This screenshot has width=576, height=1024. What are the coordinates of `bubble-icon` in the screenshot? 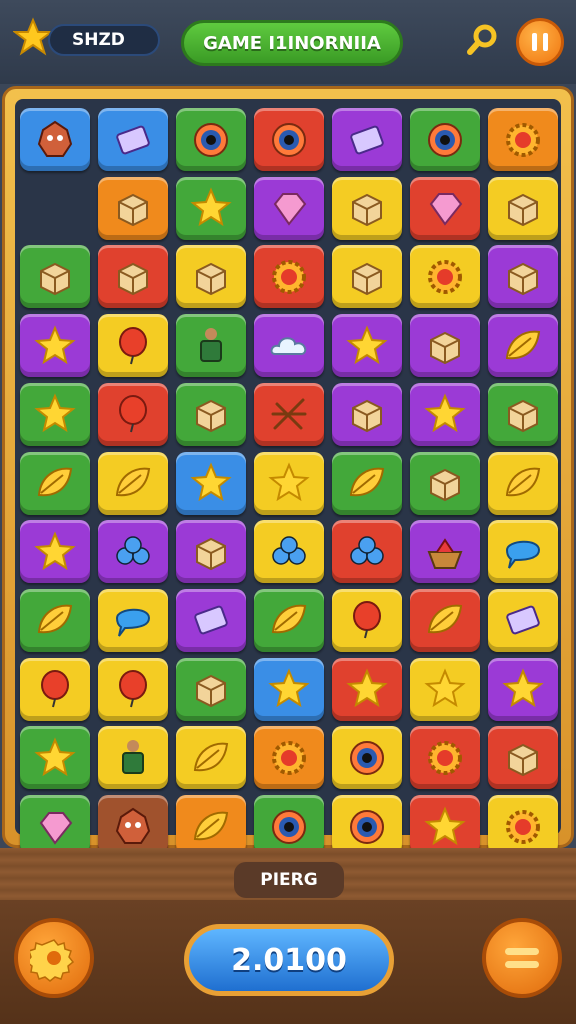 It's located at (523, 554).